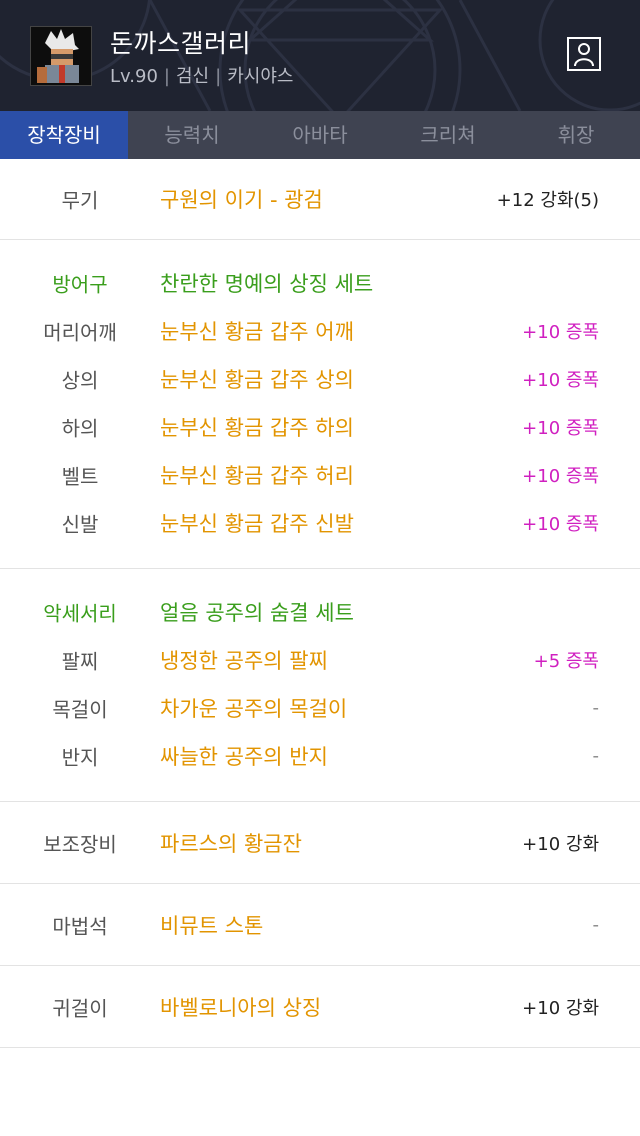 The height and width of the screenshot is (1136, 640). Describe the element at coordinates (80, 1008) in the screenshot. I see `slot-label: 귀걸이` at that location.